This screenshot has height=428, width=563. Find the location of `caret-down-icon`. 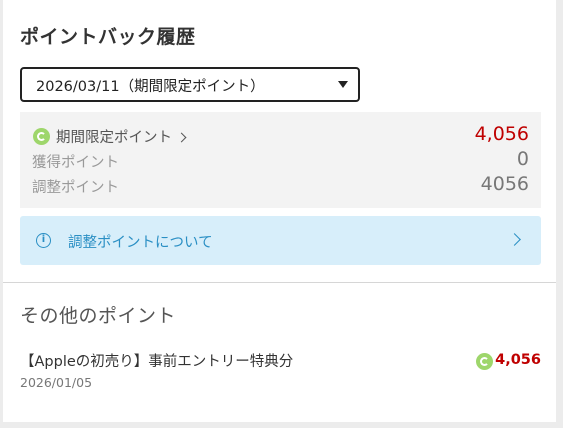

caret-down-icon is located at coordinates (343, 84).